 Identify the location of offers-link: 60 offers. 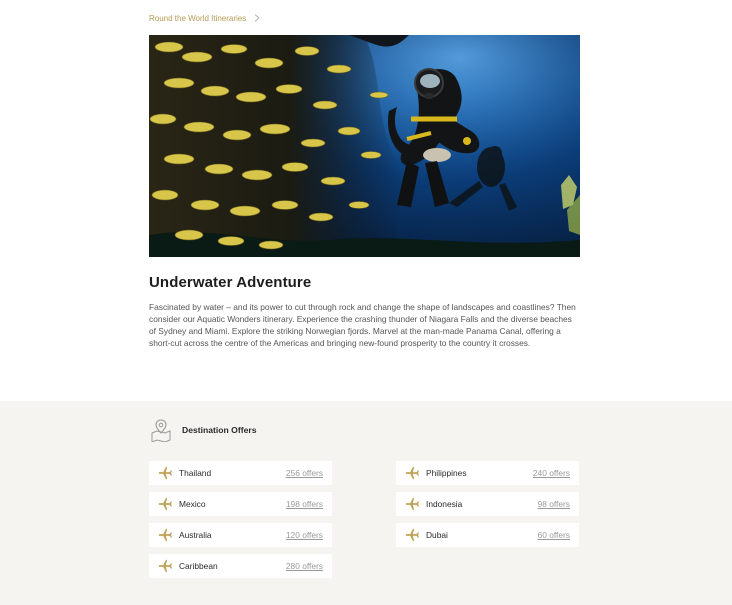
(554, 535).